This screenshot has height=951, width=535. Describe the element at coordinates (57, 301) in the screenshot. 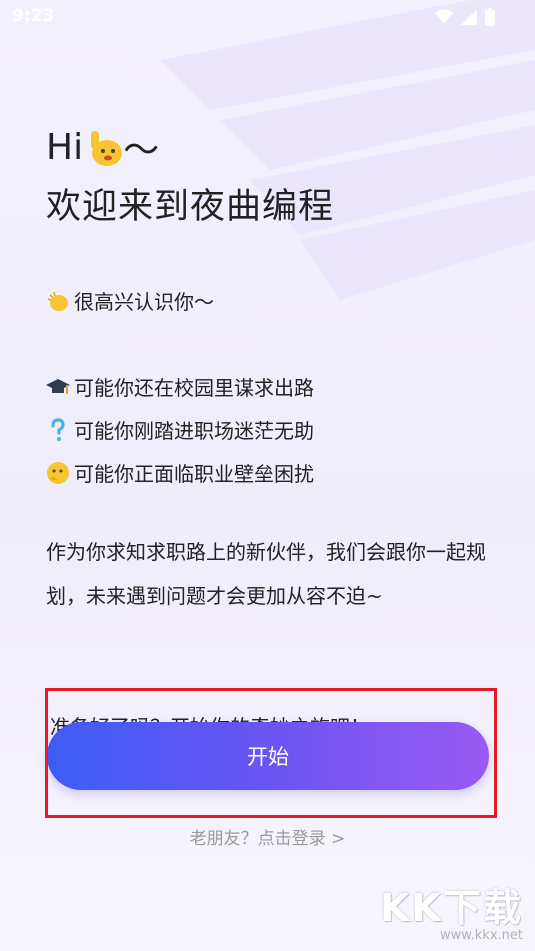

I see `clap-icon` at that location.